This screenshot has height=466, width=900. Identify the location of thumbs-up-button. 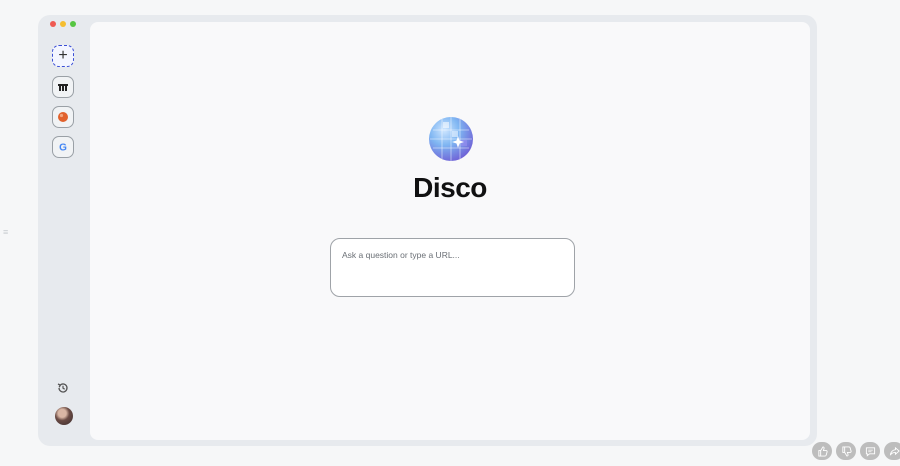
(822, 451).